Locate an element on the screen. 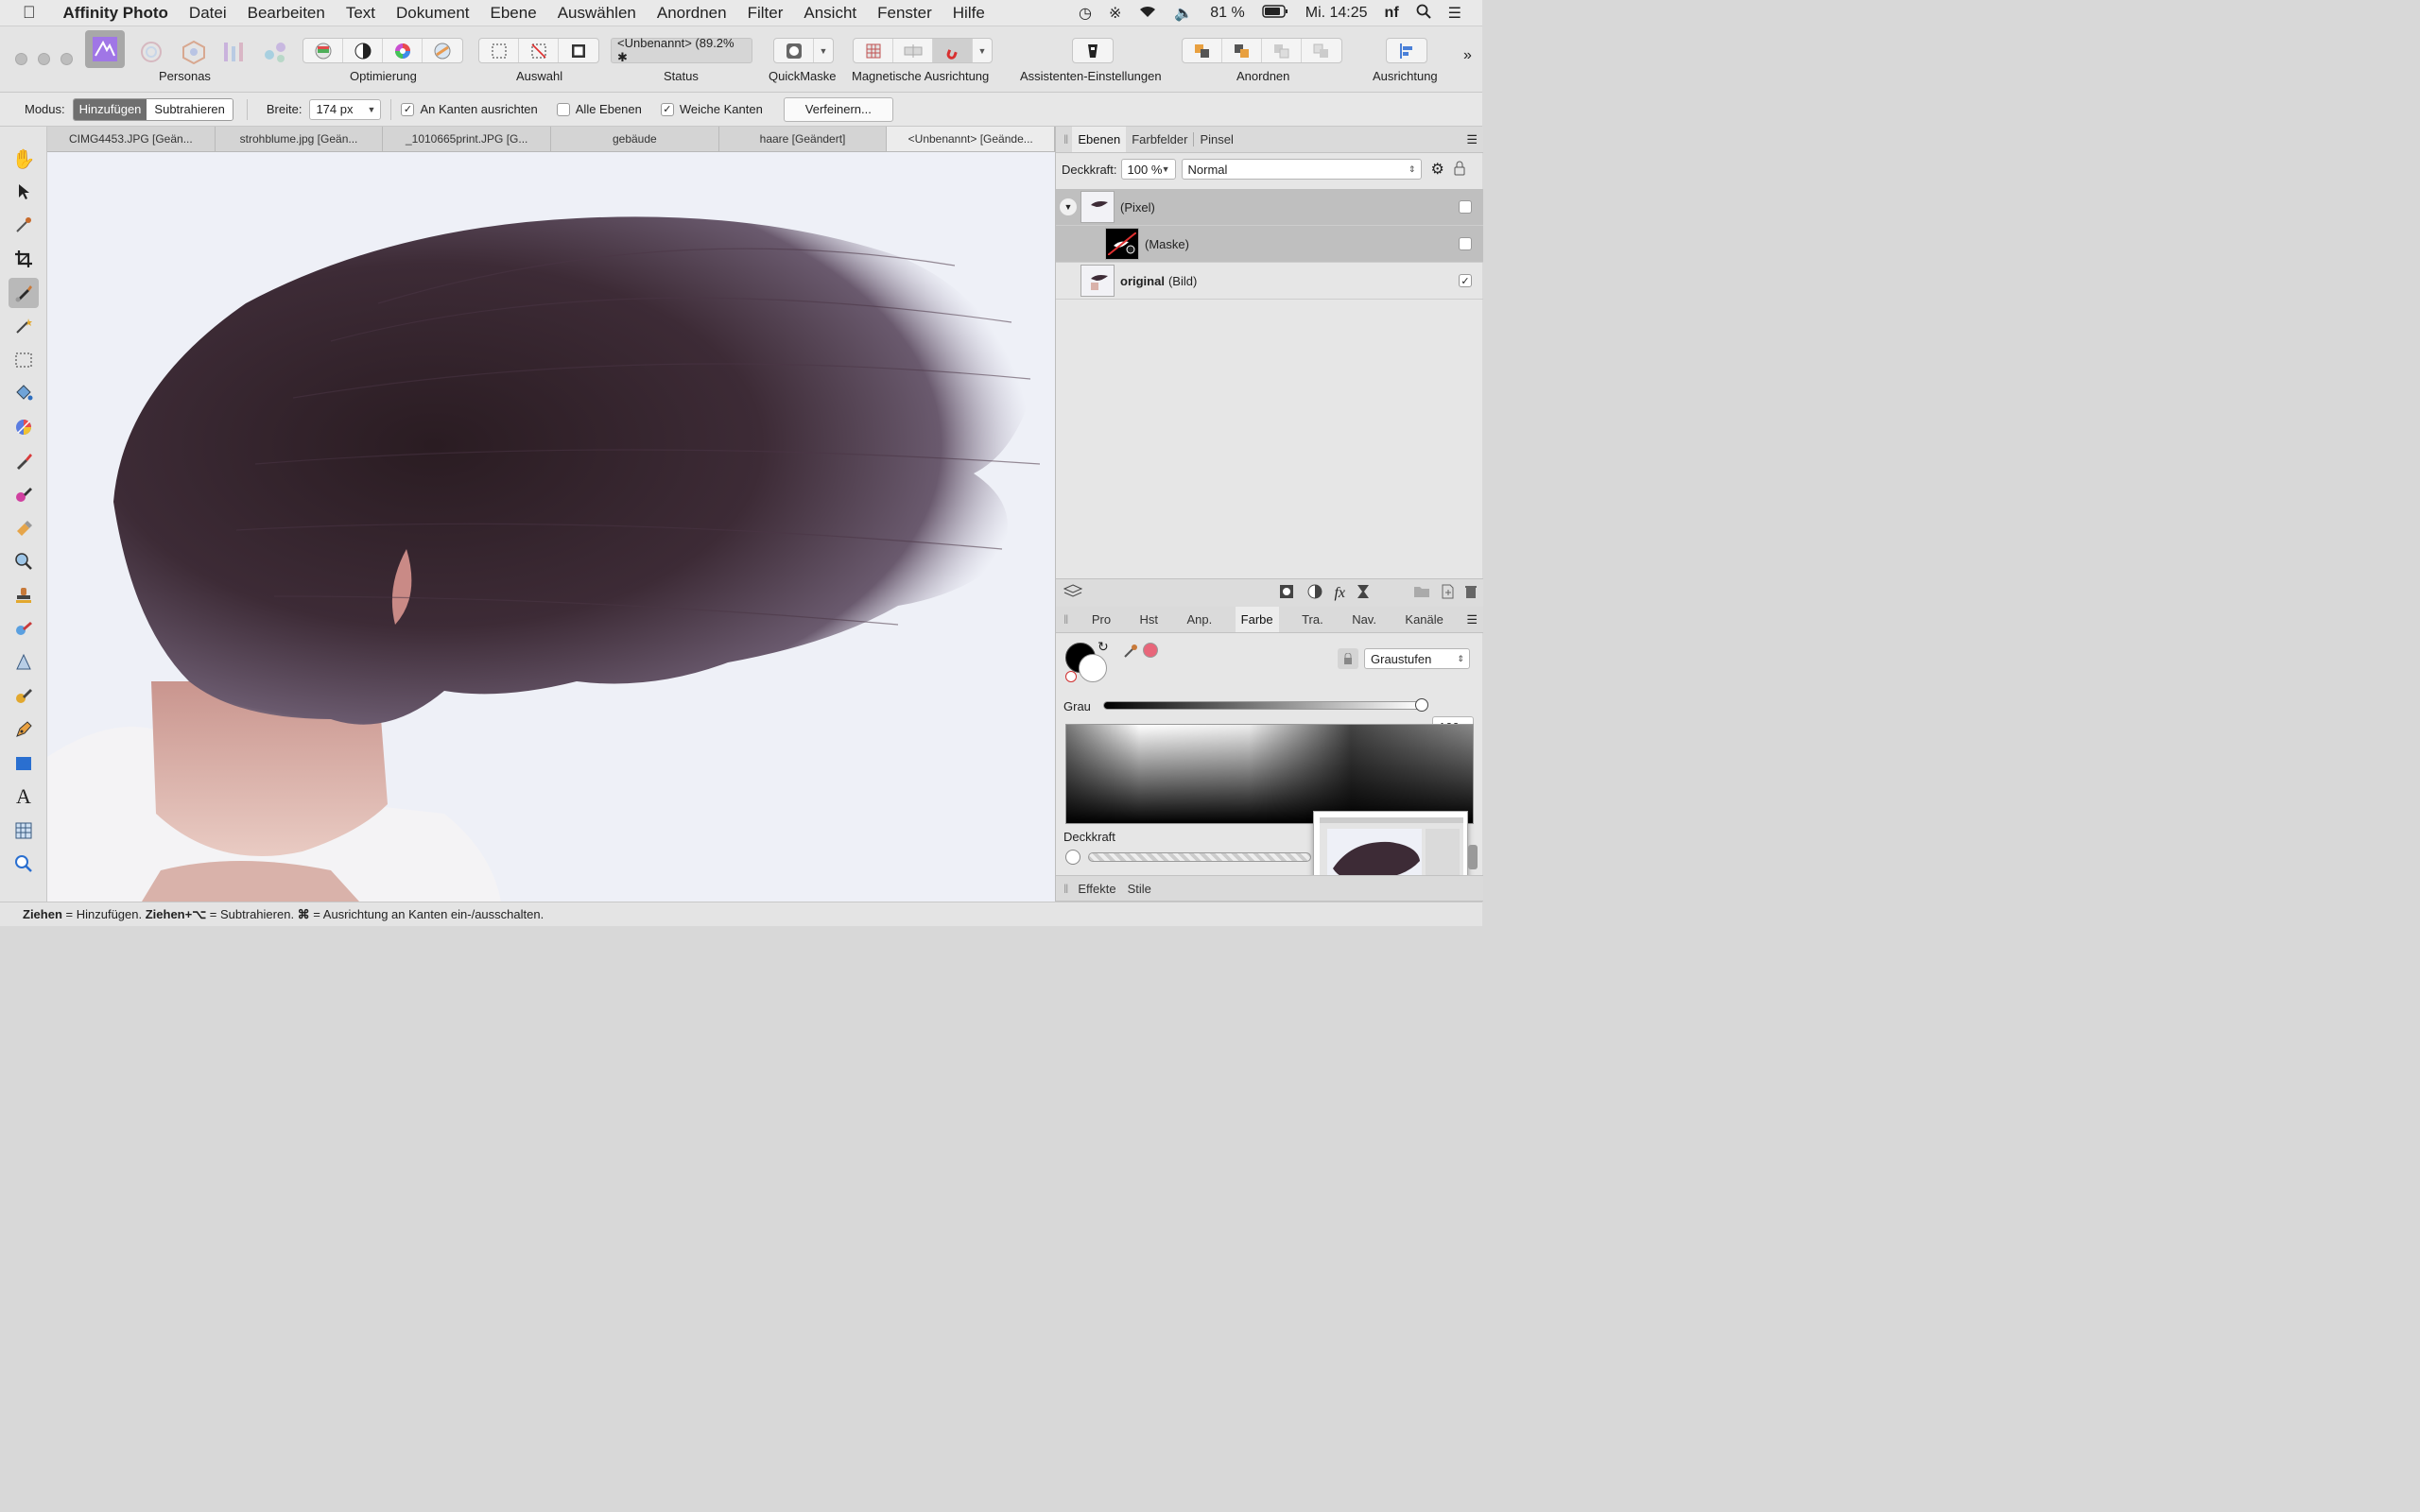 Image resolution: width=2420 pixels, height=1512 pixels. menu-filter: Filter is located at coordinates (765, 13).